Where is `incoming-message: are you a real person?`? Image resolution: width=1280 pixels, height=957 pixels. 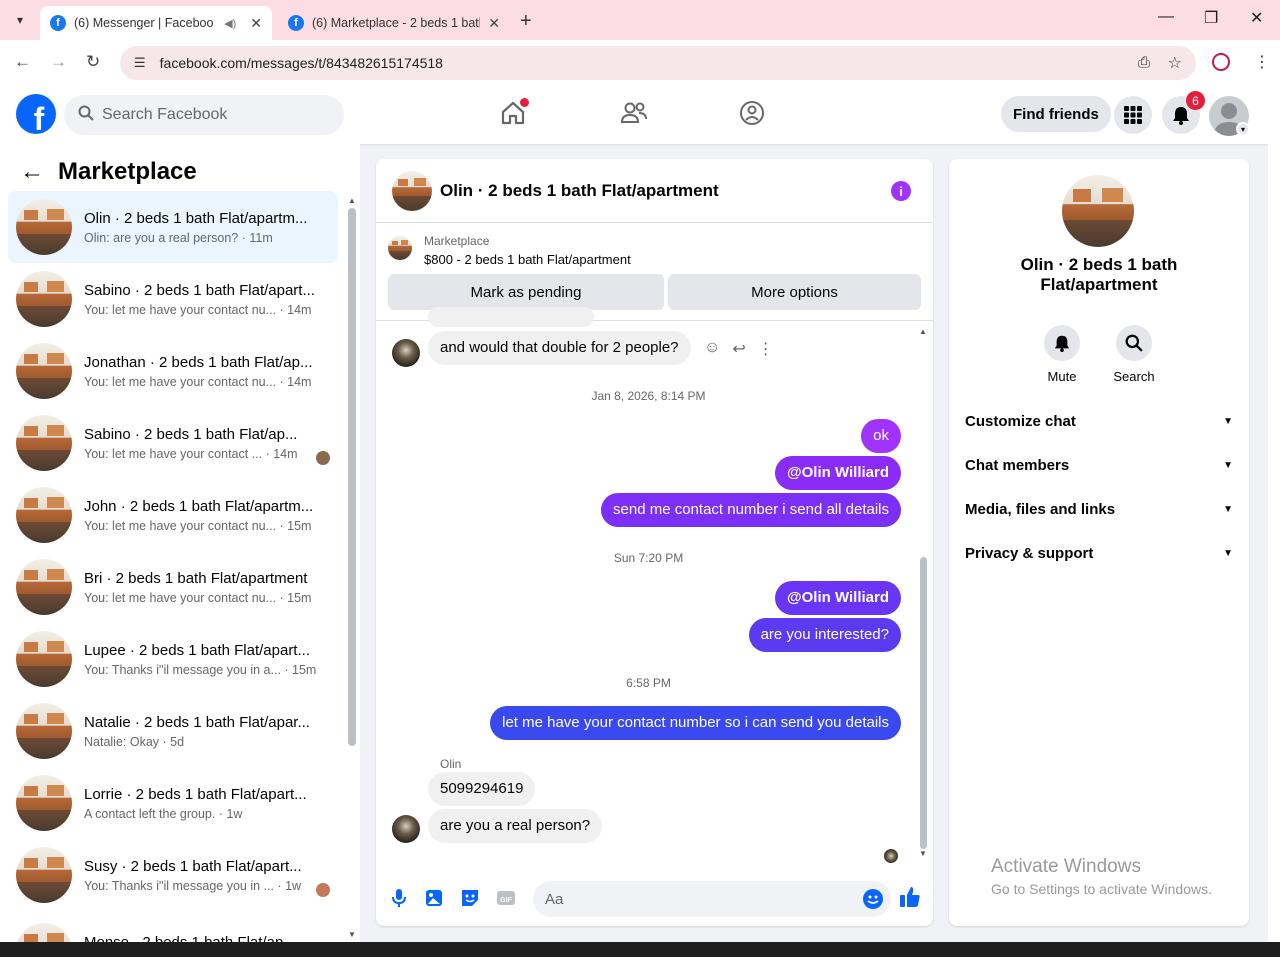
incoming-message: are you a real person? is located at coordinates (515, 826).